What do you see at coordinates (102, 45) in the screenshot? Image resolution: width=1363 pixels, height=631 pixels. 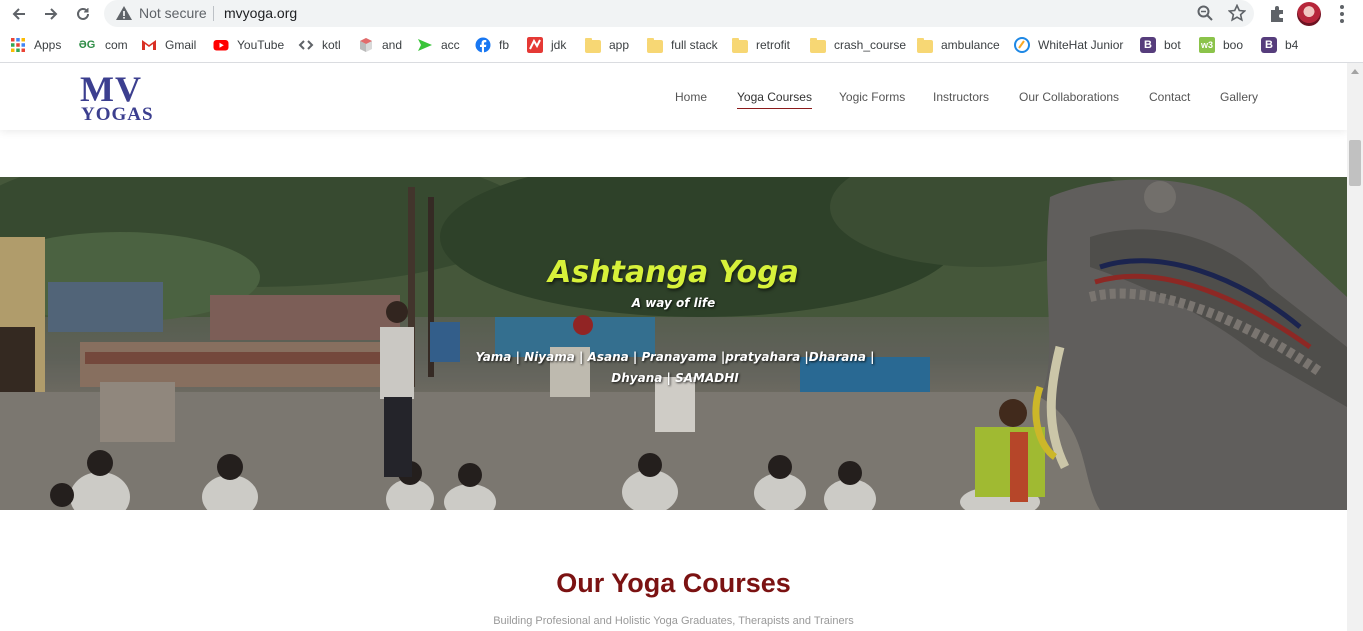 I see `bookmark-com: ƏG com` at bounding box center [102, 45].